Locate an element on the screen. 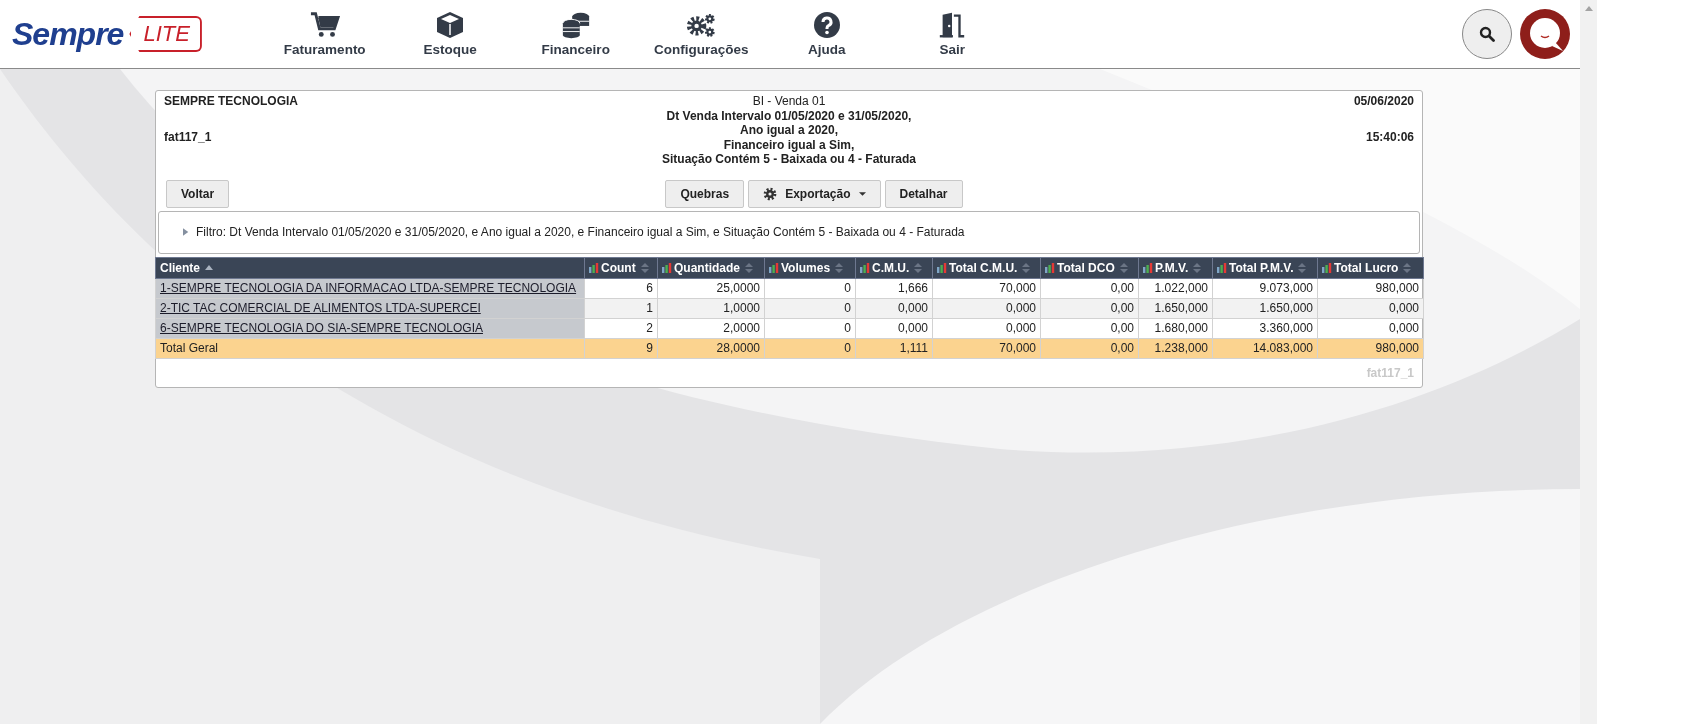 The height and width of the screenshot is (724, 1703). scrollbar is located at coordinates (1588, 362).